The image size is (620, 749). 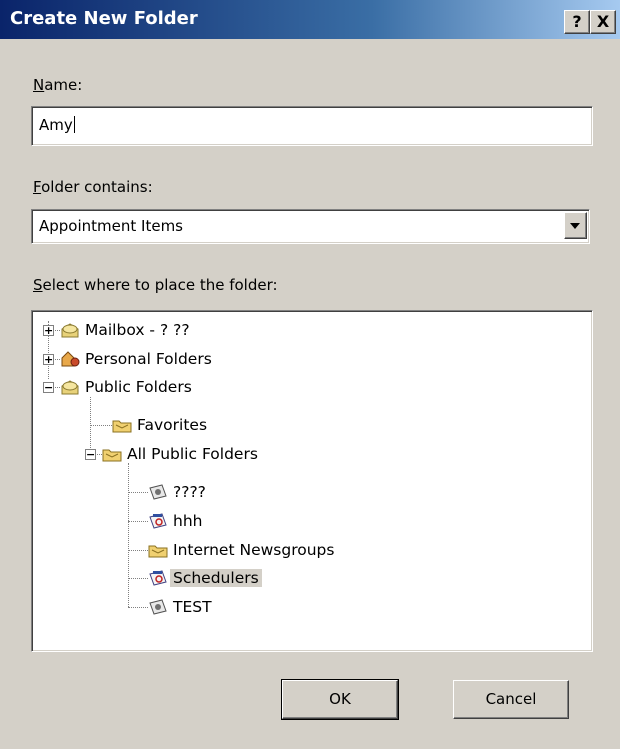 I want to click on window-title: Create New Folder, so click(x=104, y=18).